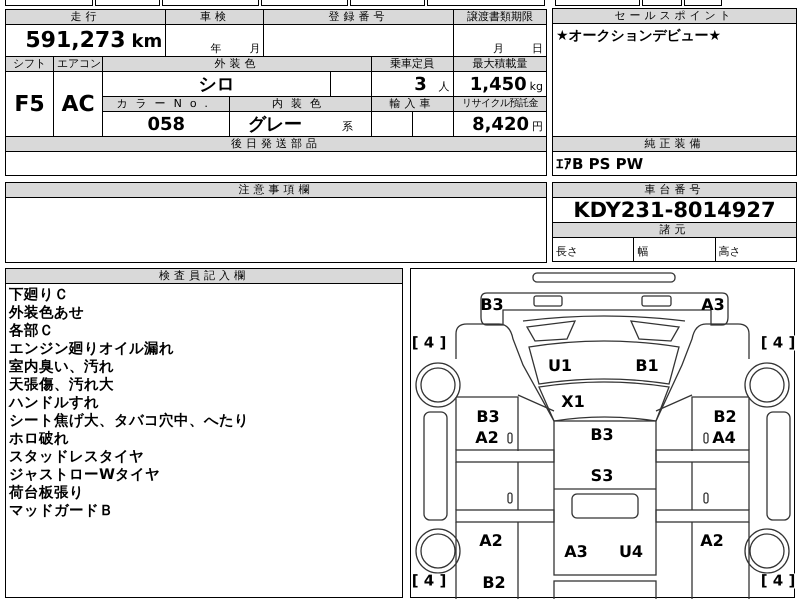 The height and width of the screenshot is (600, 800). What do you see at coordinates (674, 230) in the screenshot?
I see `column-header: 諸元` at bounding box center [674, 230].